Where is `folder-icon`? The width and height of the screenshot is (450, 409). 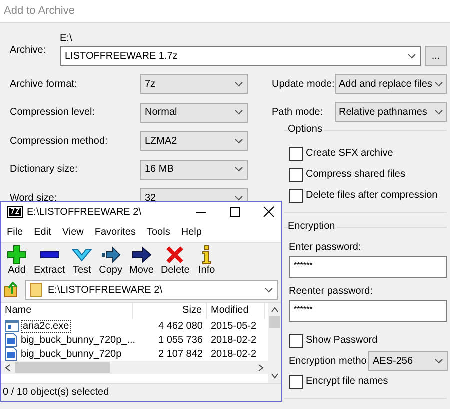 folder-icon is located at coordinates (36, 290).